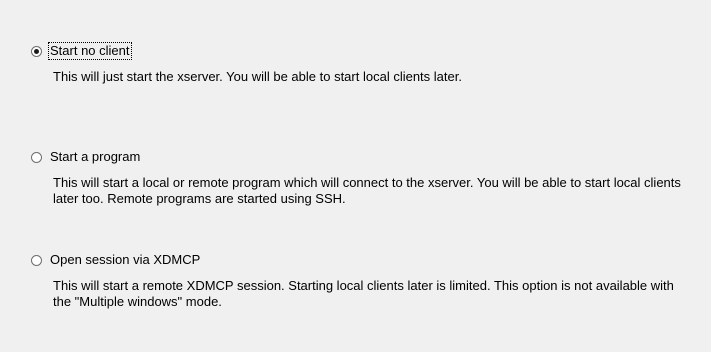 This screenshot has height=352, width=711. What do you see at coordinates (36, 51) in the screenshot?
I see `radio-checked-icon` at bounding box center [36, 51].